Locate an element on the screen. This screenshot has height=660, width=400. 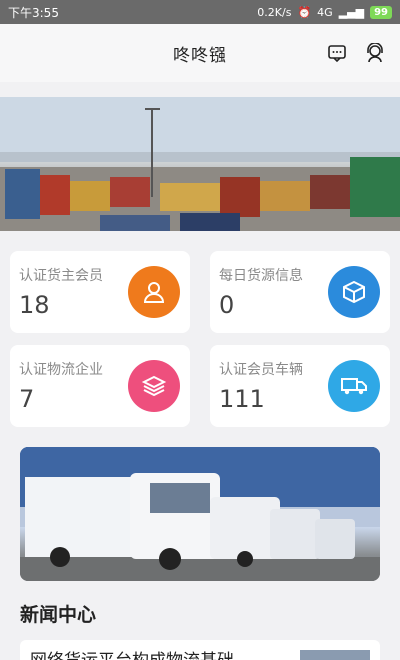
header-actions is located at coordinates (356, 53).